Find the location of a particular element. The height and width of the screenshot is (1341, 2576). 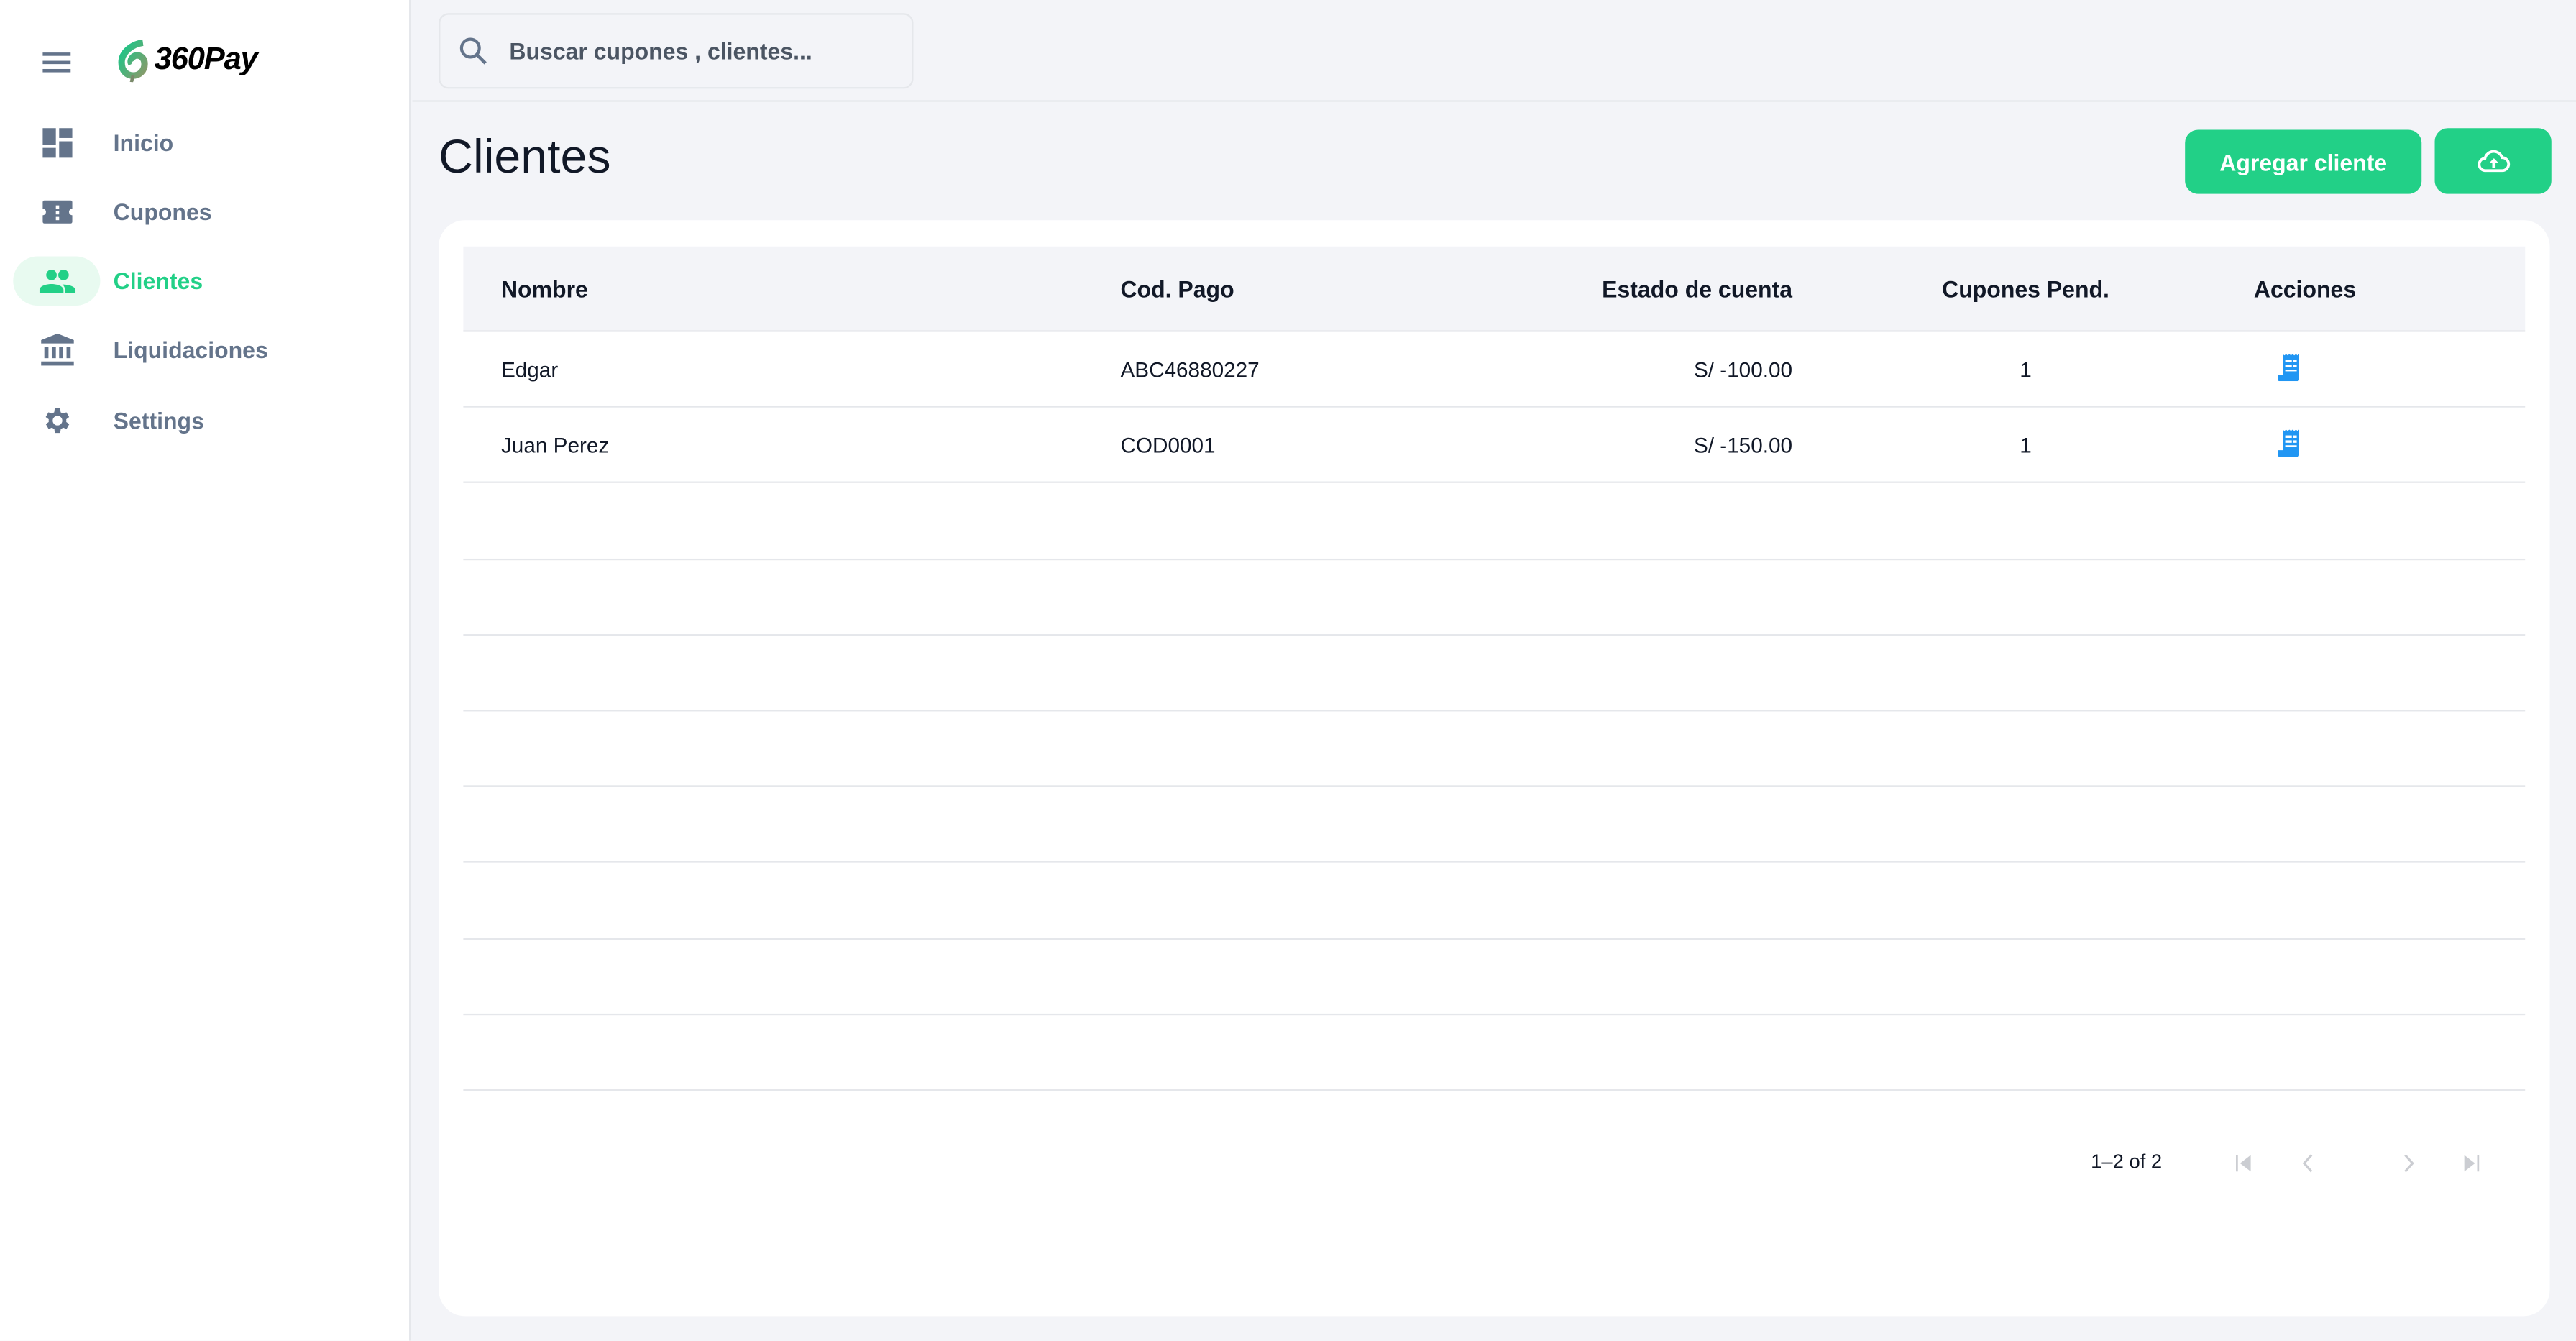

page-title: Clientes is located at coordinates (525, 157).